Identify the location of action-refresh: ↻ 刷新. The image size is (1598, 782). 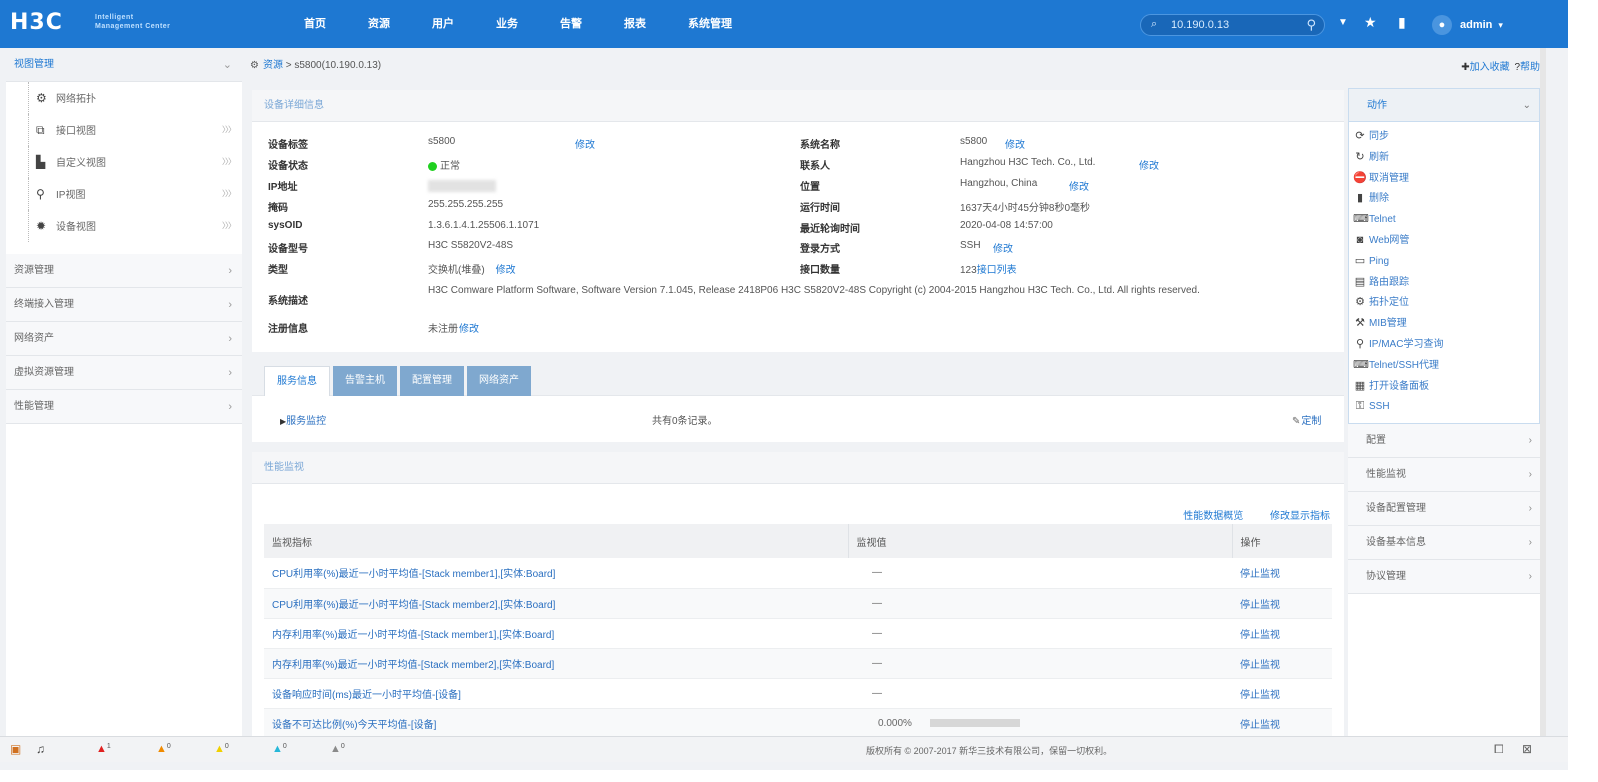
(1446, 157).